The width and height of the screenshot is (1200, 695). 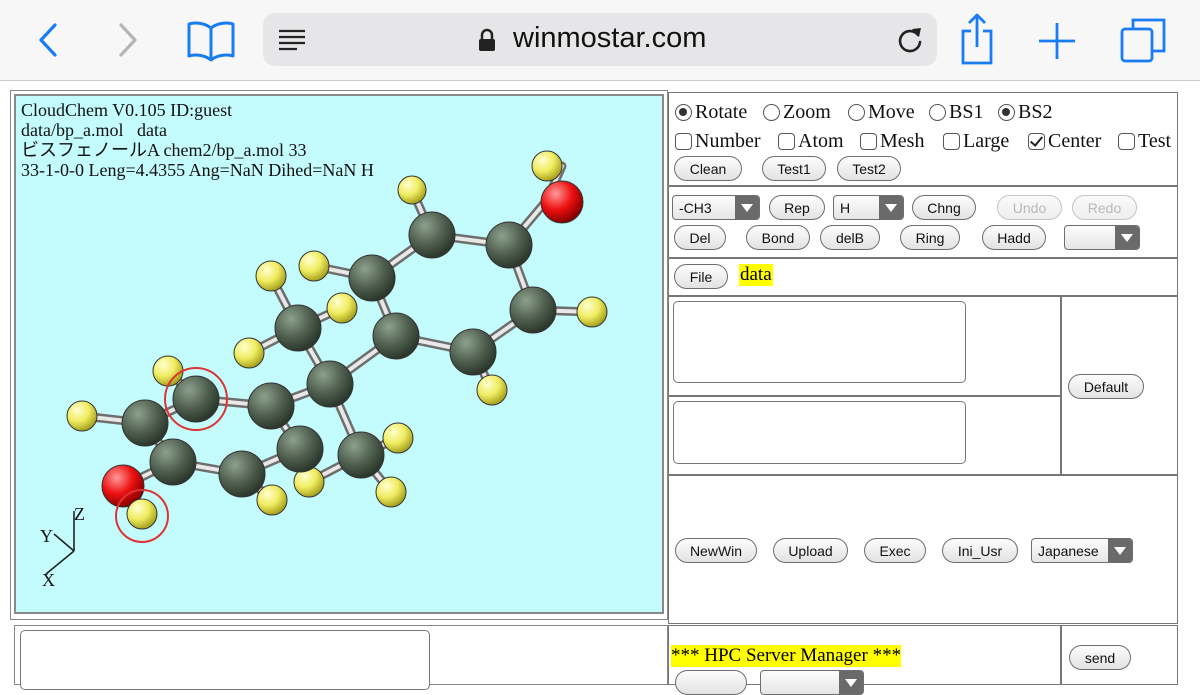 I want to click on checkbox-test: Test, so click(x=1144, y=141).